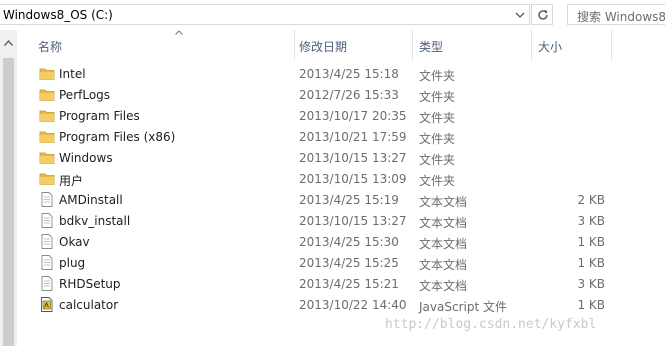 The width and height of the screenshot is (665, 346). What do you see at coordinates (265, 14) in the screenshot?
I see `address-bar: Windows8_OS (C:)` at bounding box center [265, 14].